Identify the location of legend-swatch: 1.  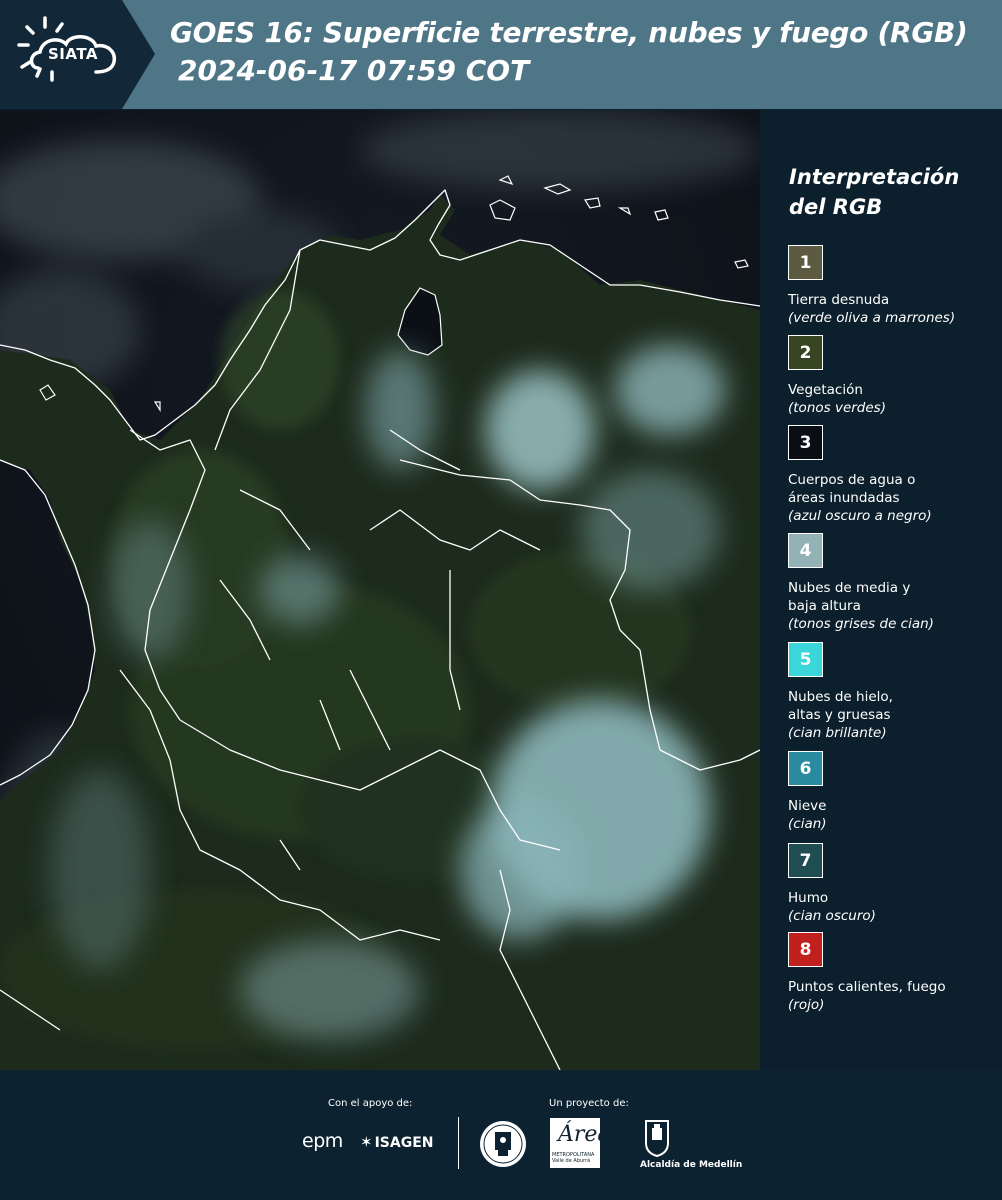
(805, 262).